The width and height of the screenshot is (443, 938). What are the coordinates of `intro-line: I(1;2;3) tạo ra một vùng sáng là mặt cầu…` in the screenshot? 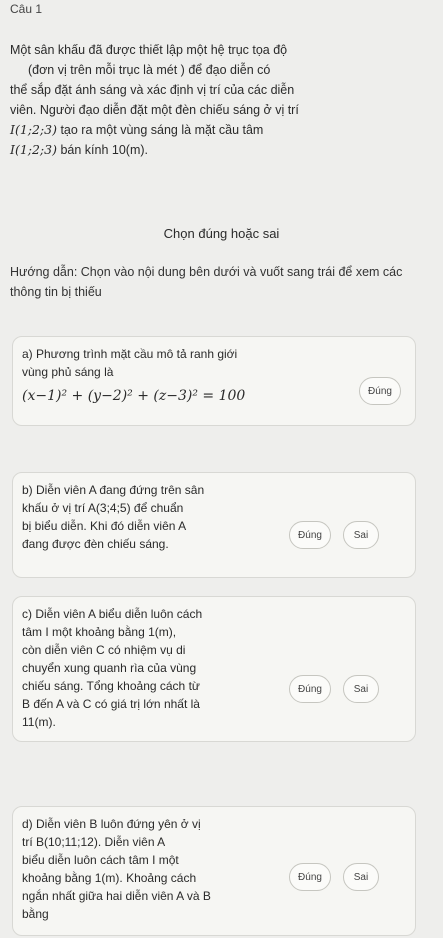 It's located at (220, 130).